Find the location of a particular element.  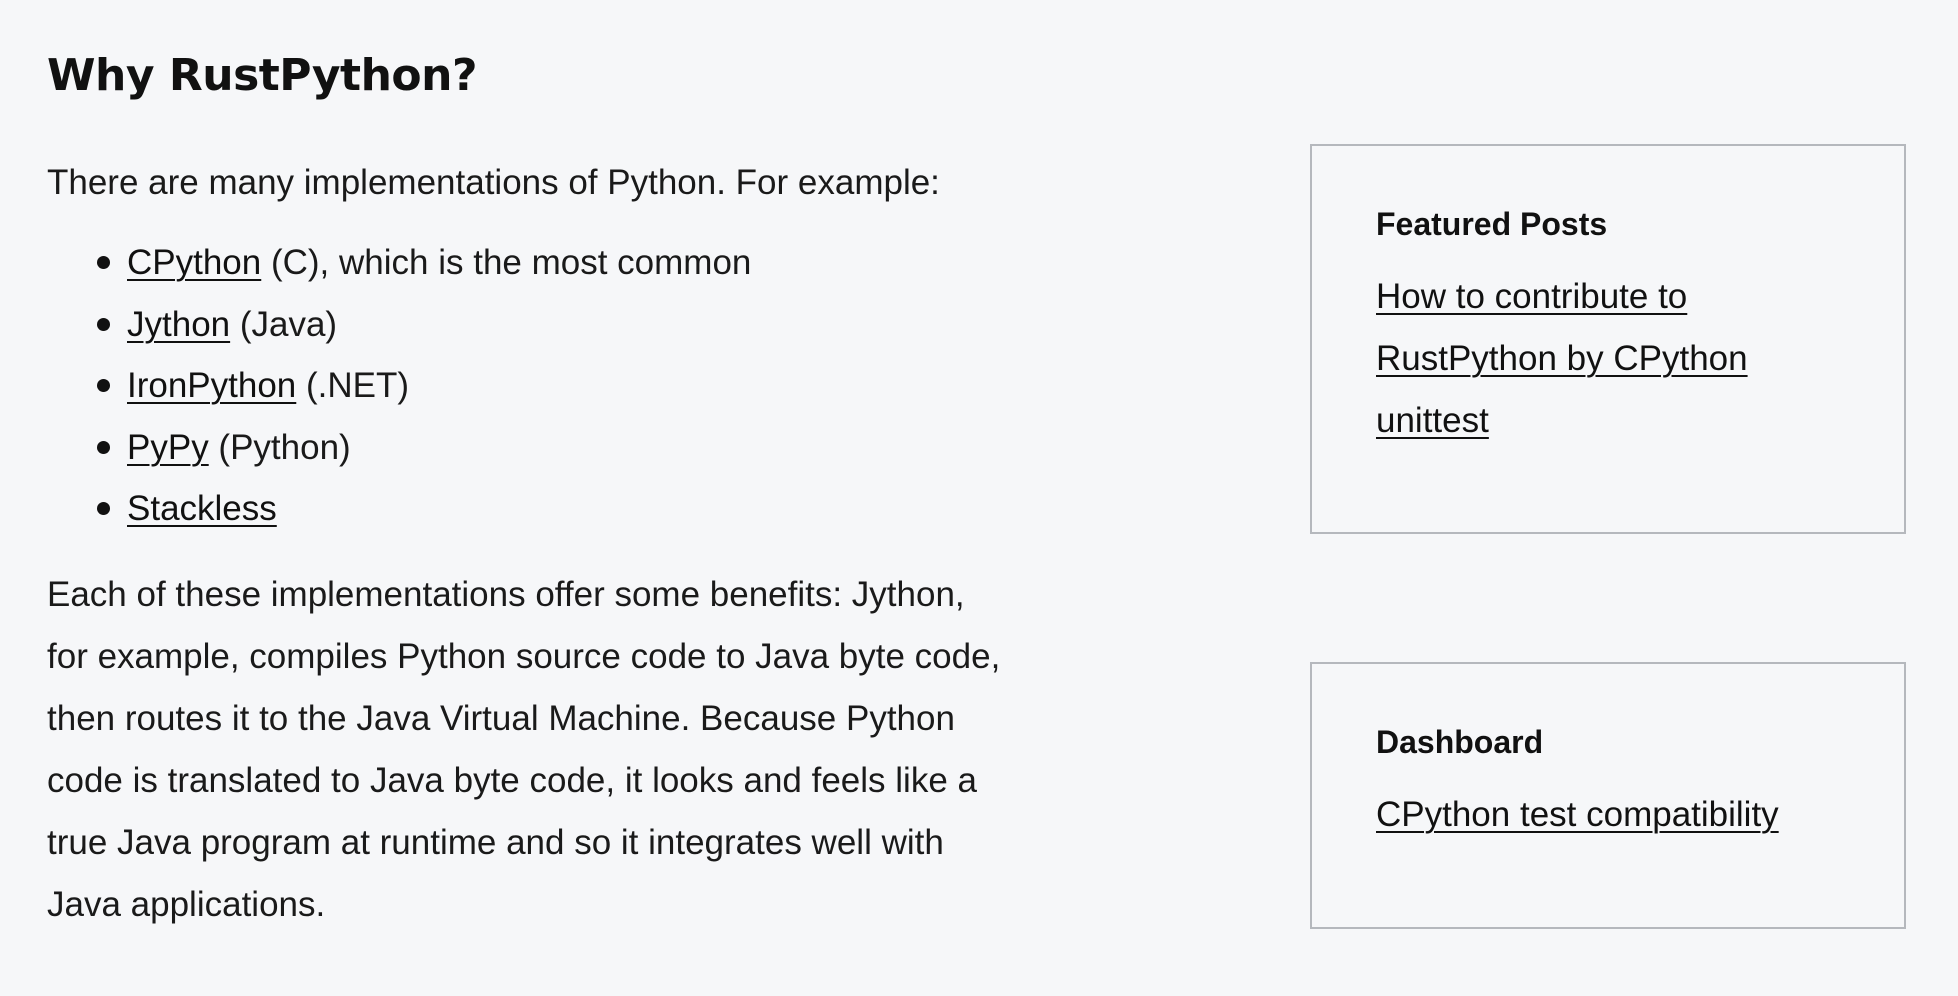

jython-link: Jython is located at coordinates (178, 324).